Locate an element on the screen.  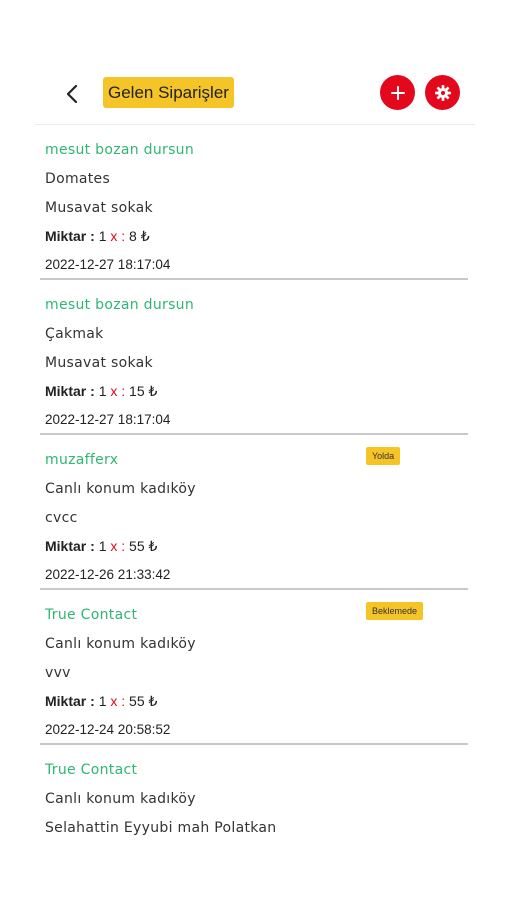
back-button is located at coordinates (72, 94).